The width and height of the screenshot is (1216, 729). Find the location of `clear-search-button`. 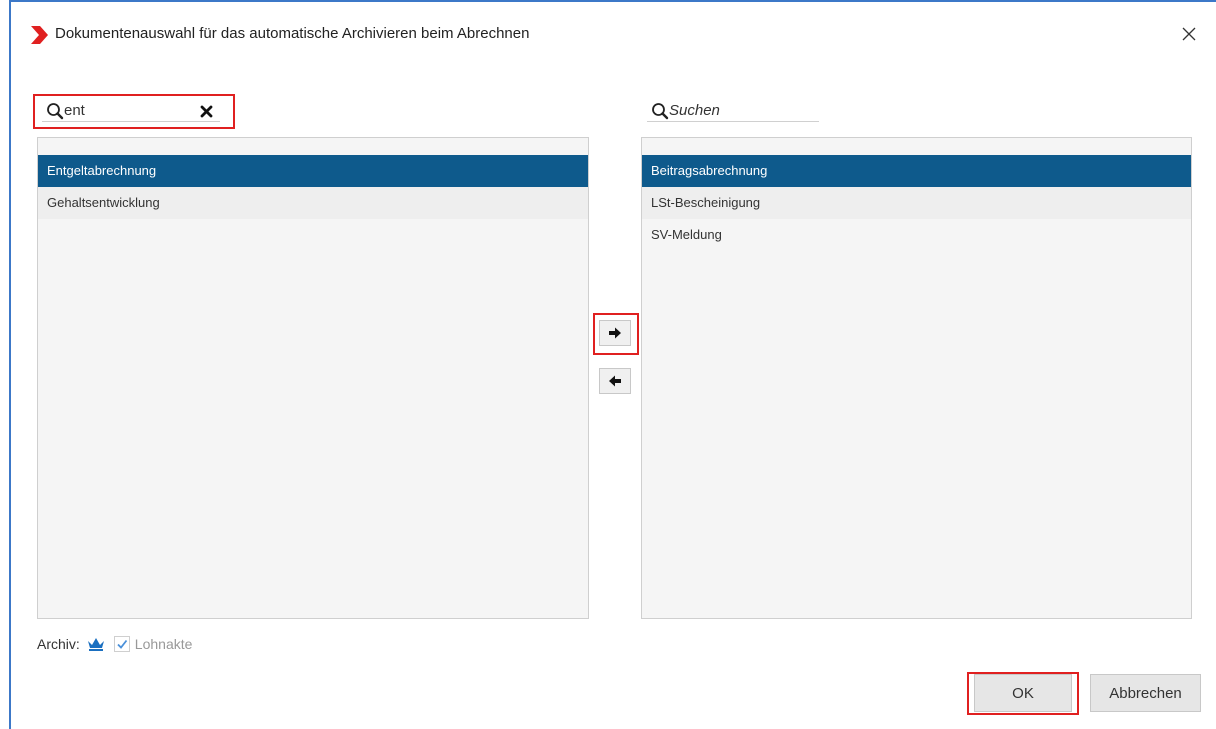

clear-search-button is located at coordinates (206, 111).